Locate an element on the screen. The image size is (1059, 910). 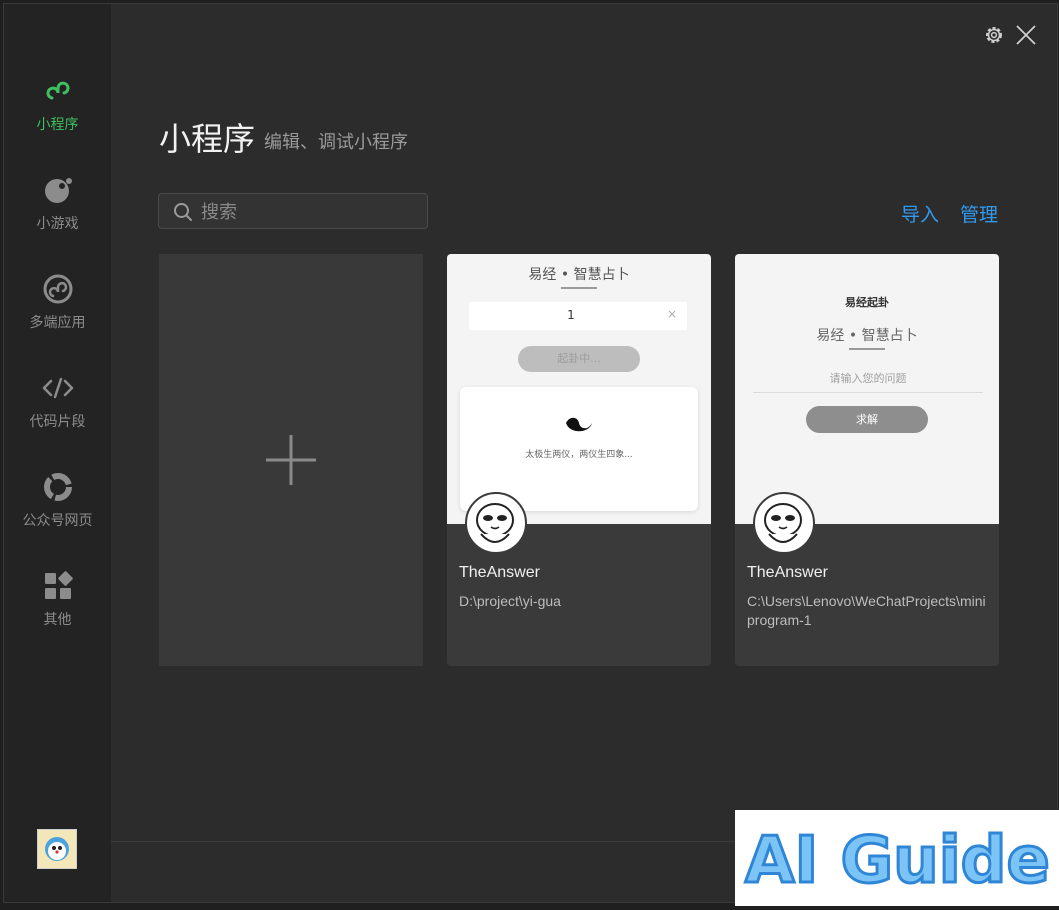
user-avatar is located at coordinates (57, 849).